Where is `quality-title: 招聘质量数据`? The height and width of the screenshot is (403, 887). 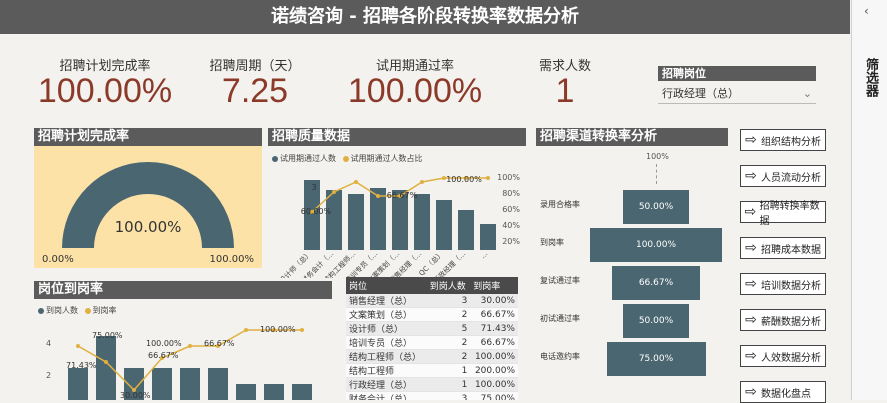 quality-title: 招聘质量数据 is located at coordinates (397, 137).